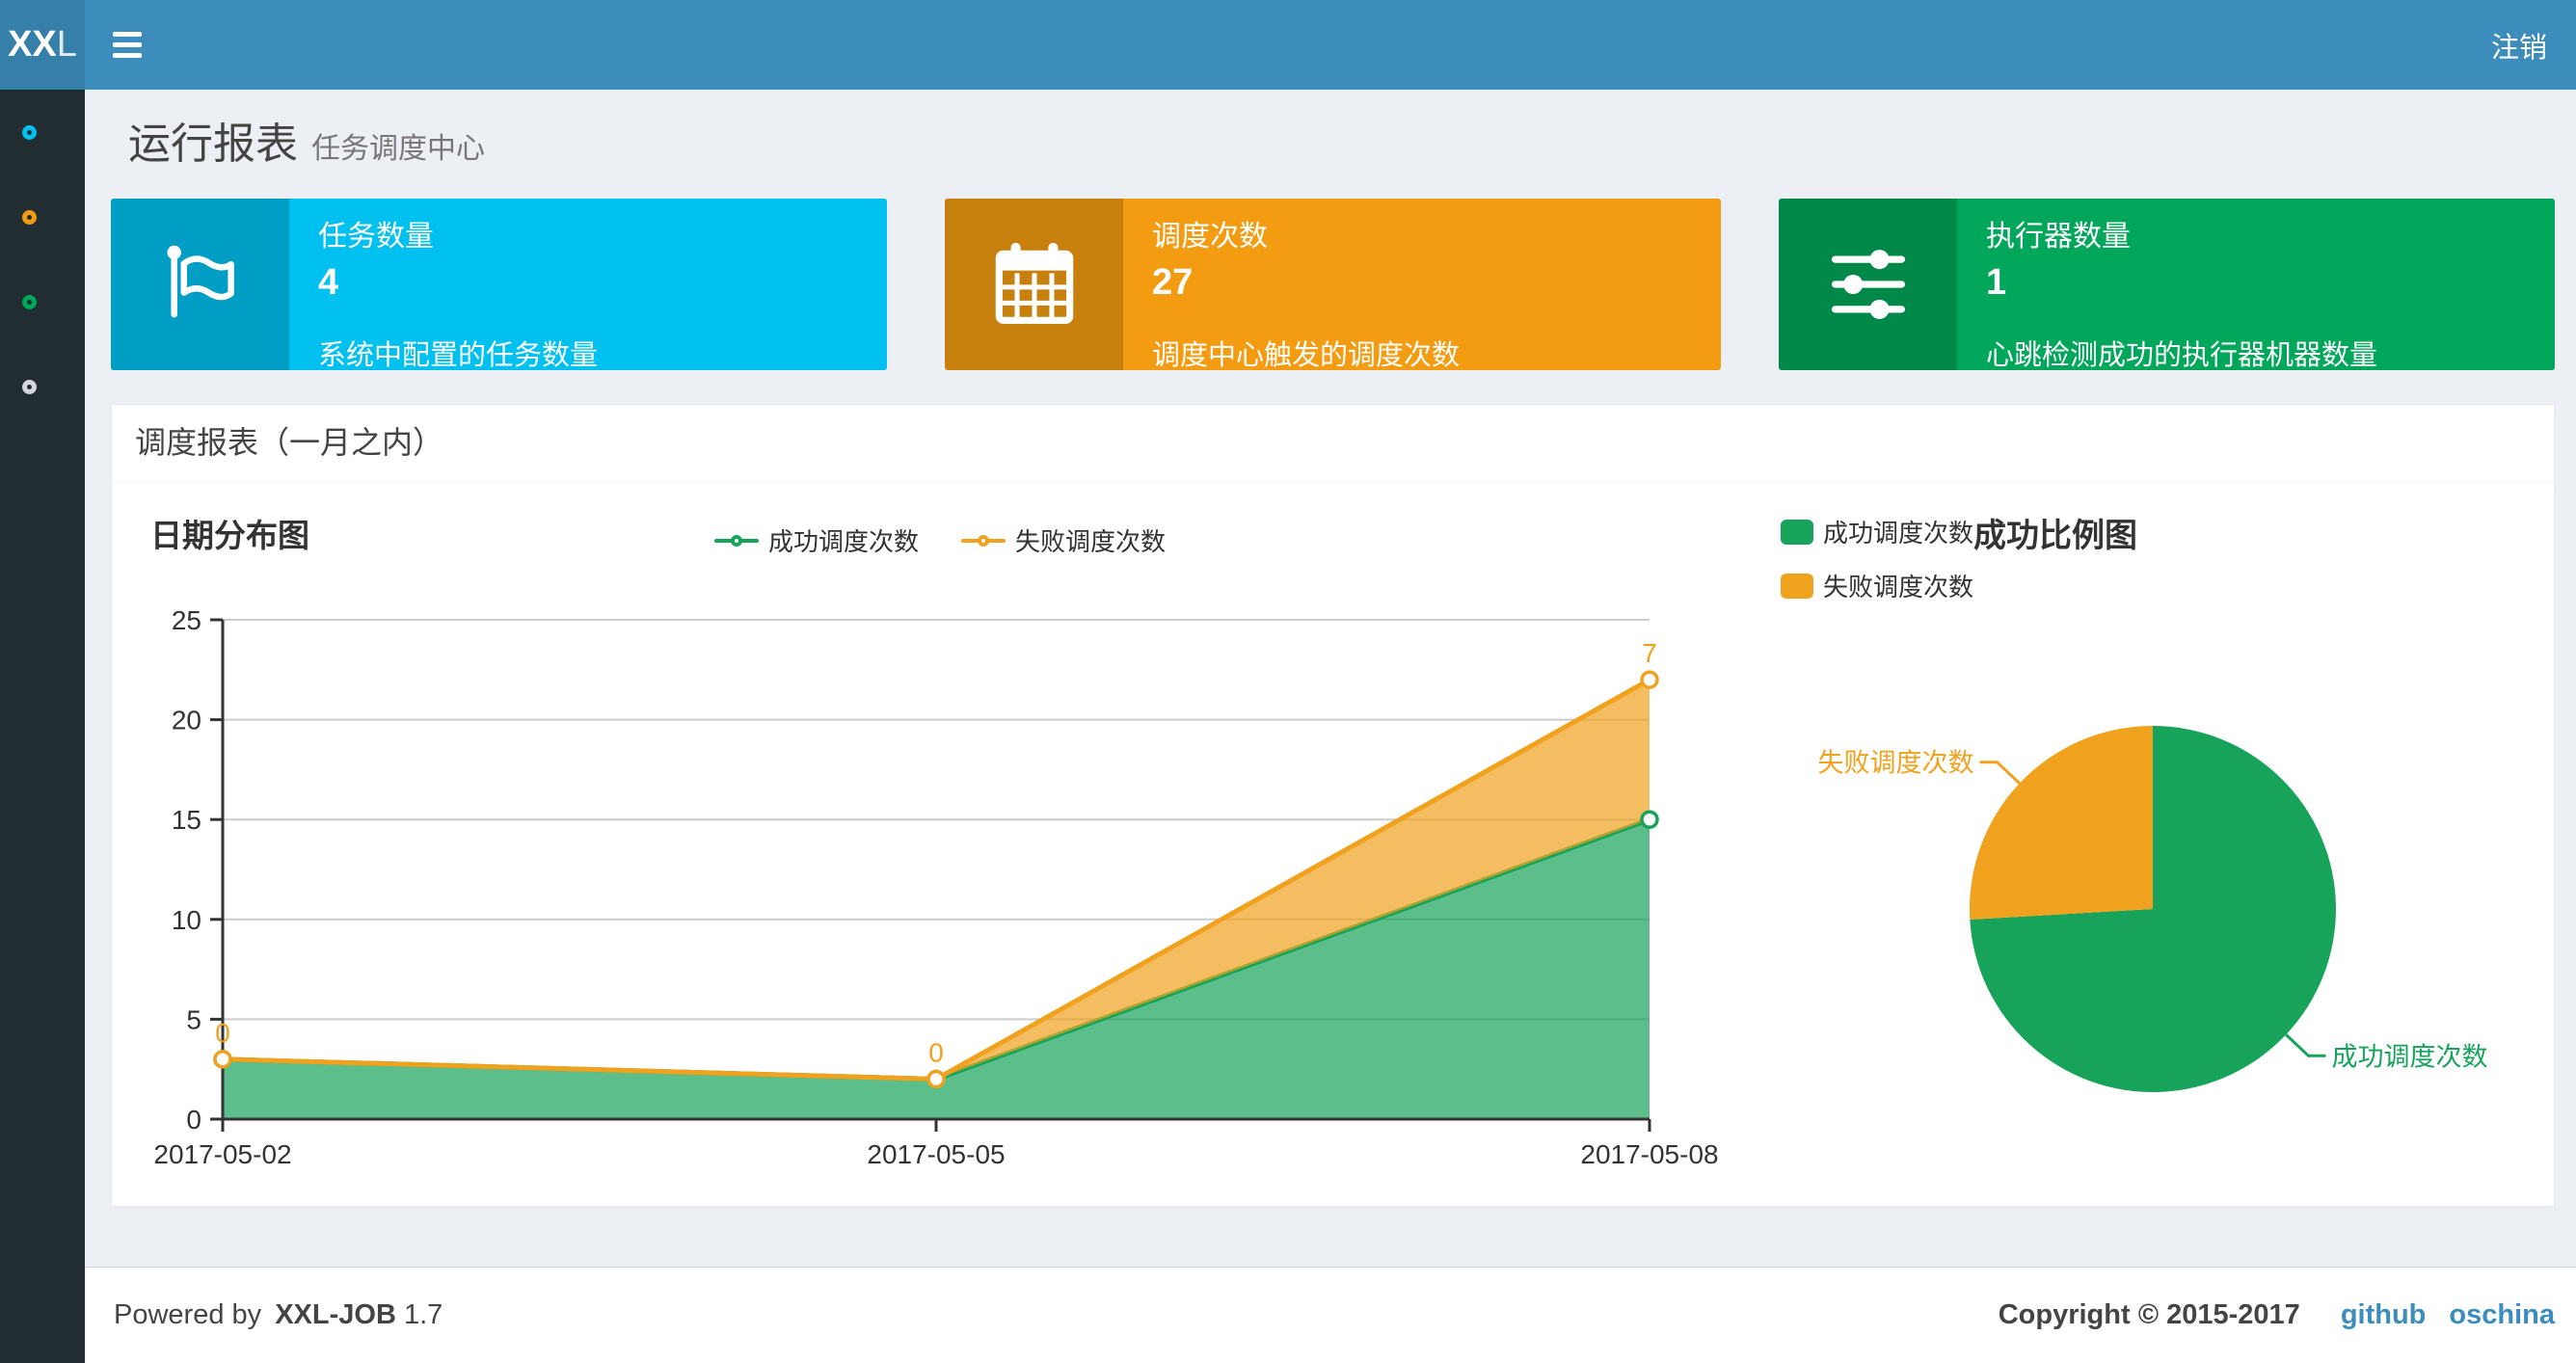 The width and height of the screenshot is (2576, 1363). I want to click on pie-slice-label: 成功调度次数, so click(2409, 1056).